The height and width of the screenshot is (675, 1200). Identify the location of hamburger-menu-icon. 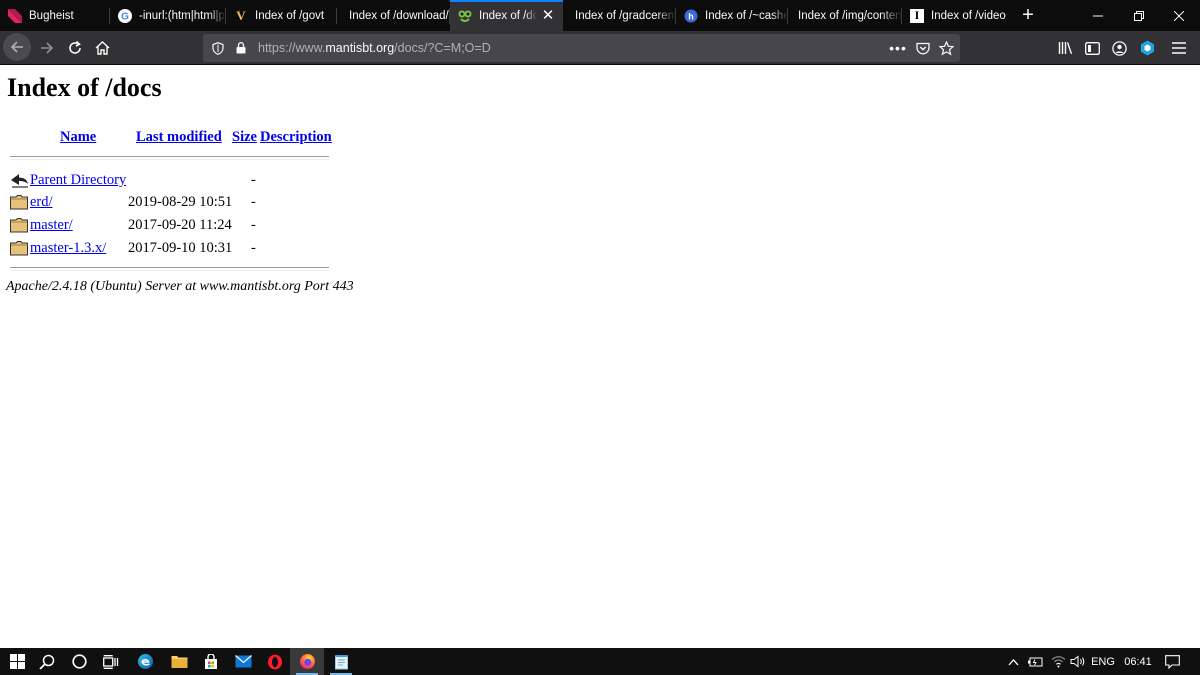
(1179, 48).